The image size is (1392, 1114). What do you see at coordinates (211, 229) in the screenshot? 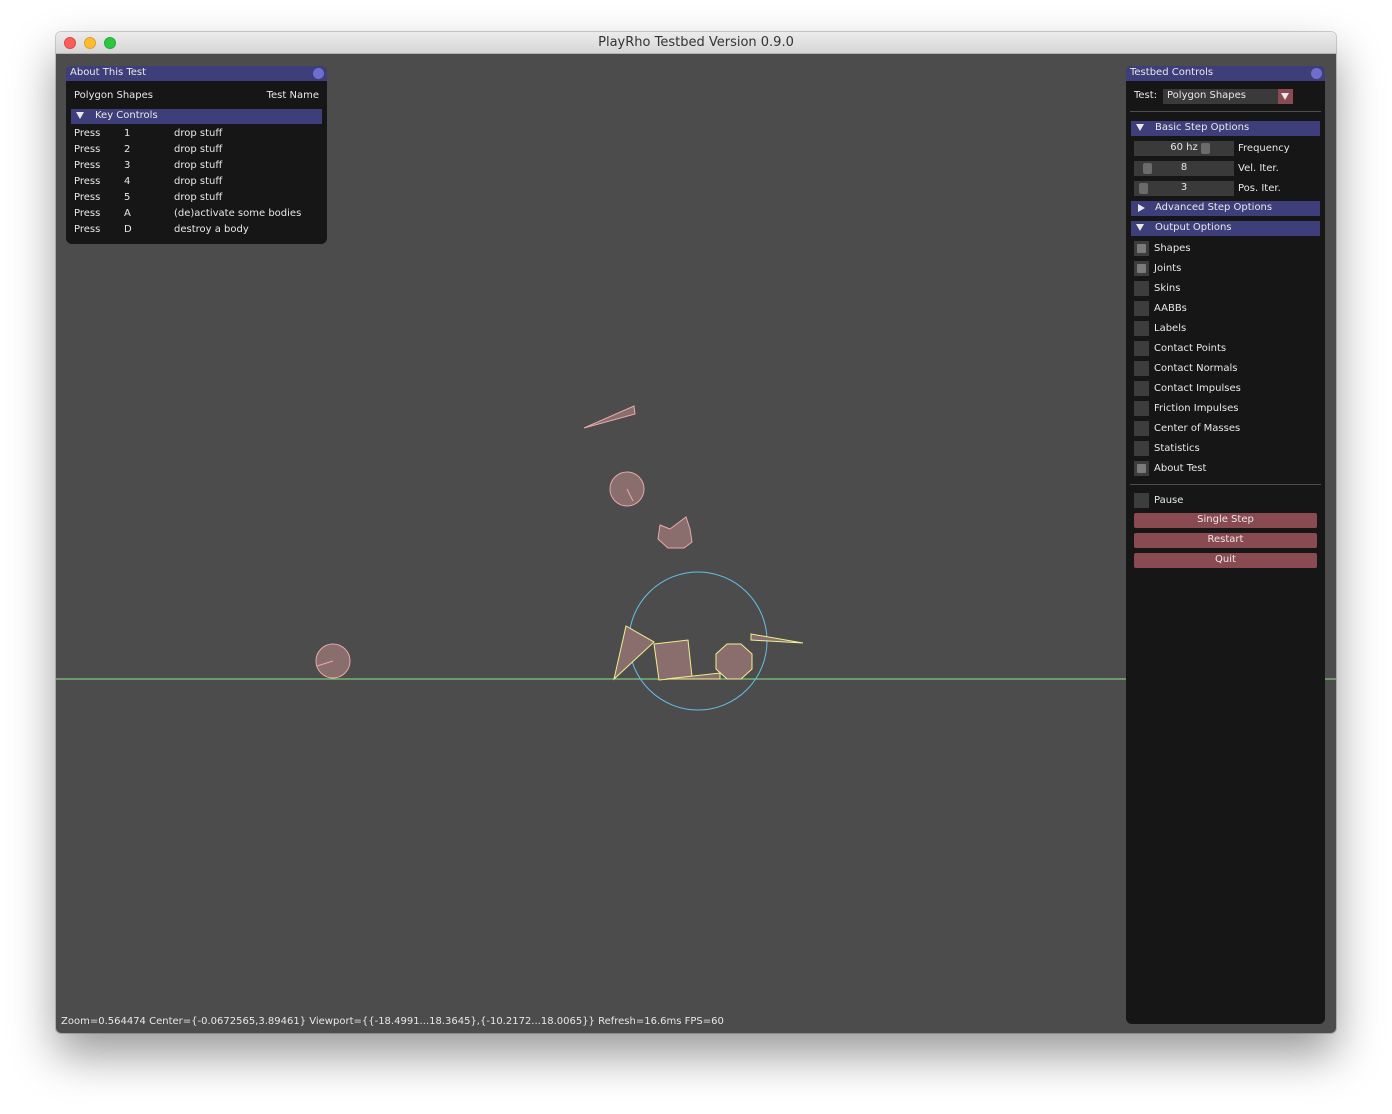
I see `key-description: destroy a body` at bounding box center [211, 229].